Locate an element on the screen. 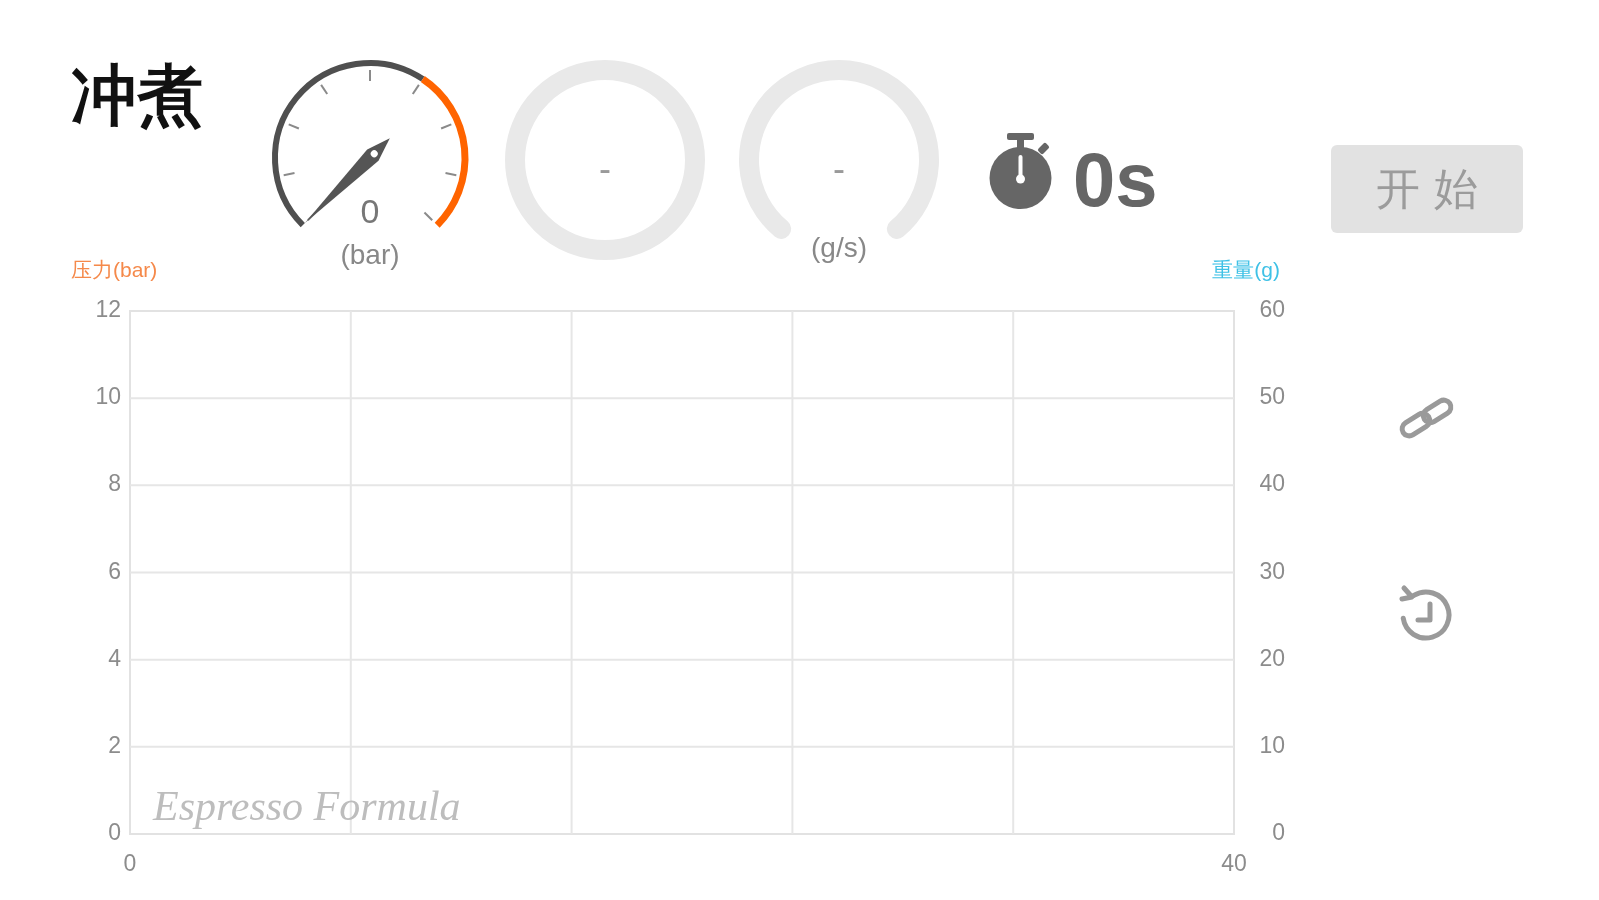 The width and height of the screenshot is (1599, 900). gauge-unit: (bar) is located at coordinates (370, 255).